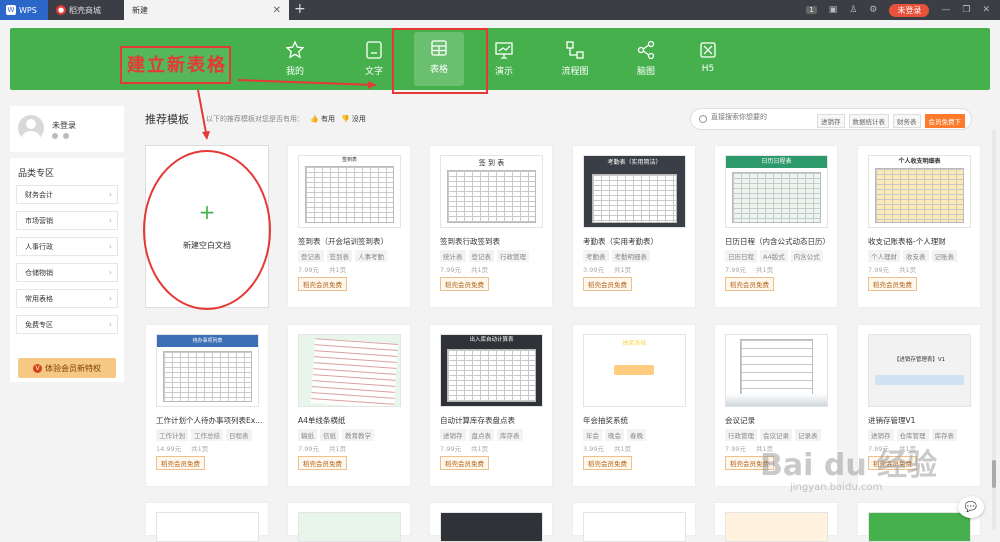  What do you see at coordinates (634, 405) in the screenshot?
I see `template-card: 抽奖系统 年会抽奖系统 年会 晚会 春晚 3.99元 共1页 稻壳会员免费` at bounding box center [634, 405].